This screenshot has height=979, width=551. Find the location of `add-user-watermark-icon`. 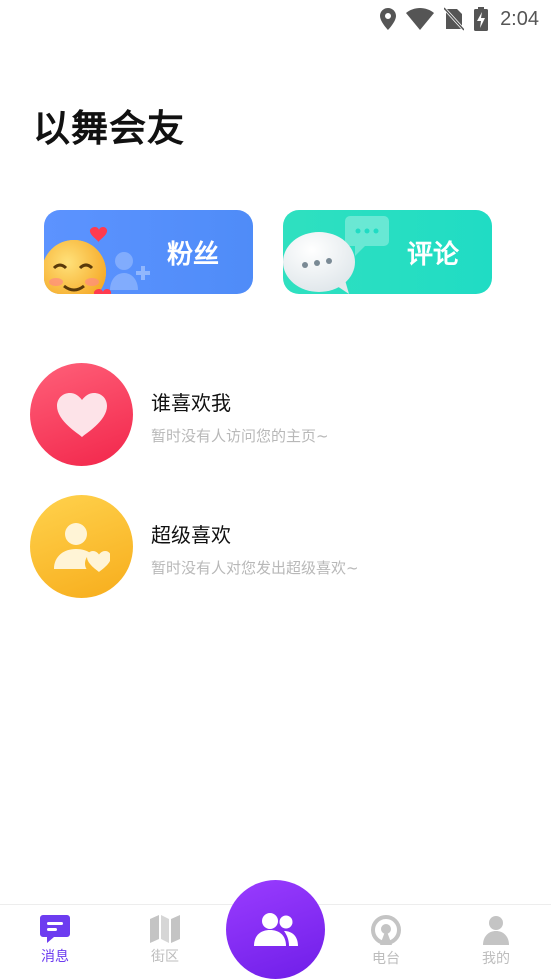

add-user-watermark-icon is located at coordinates (130, 271).